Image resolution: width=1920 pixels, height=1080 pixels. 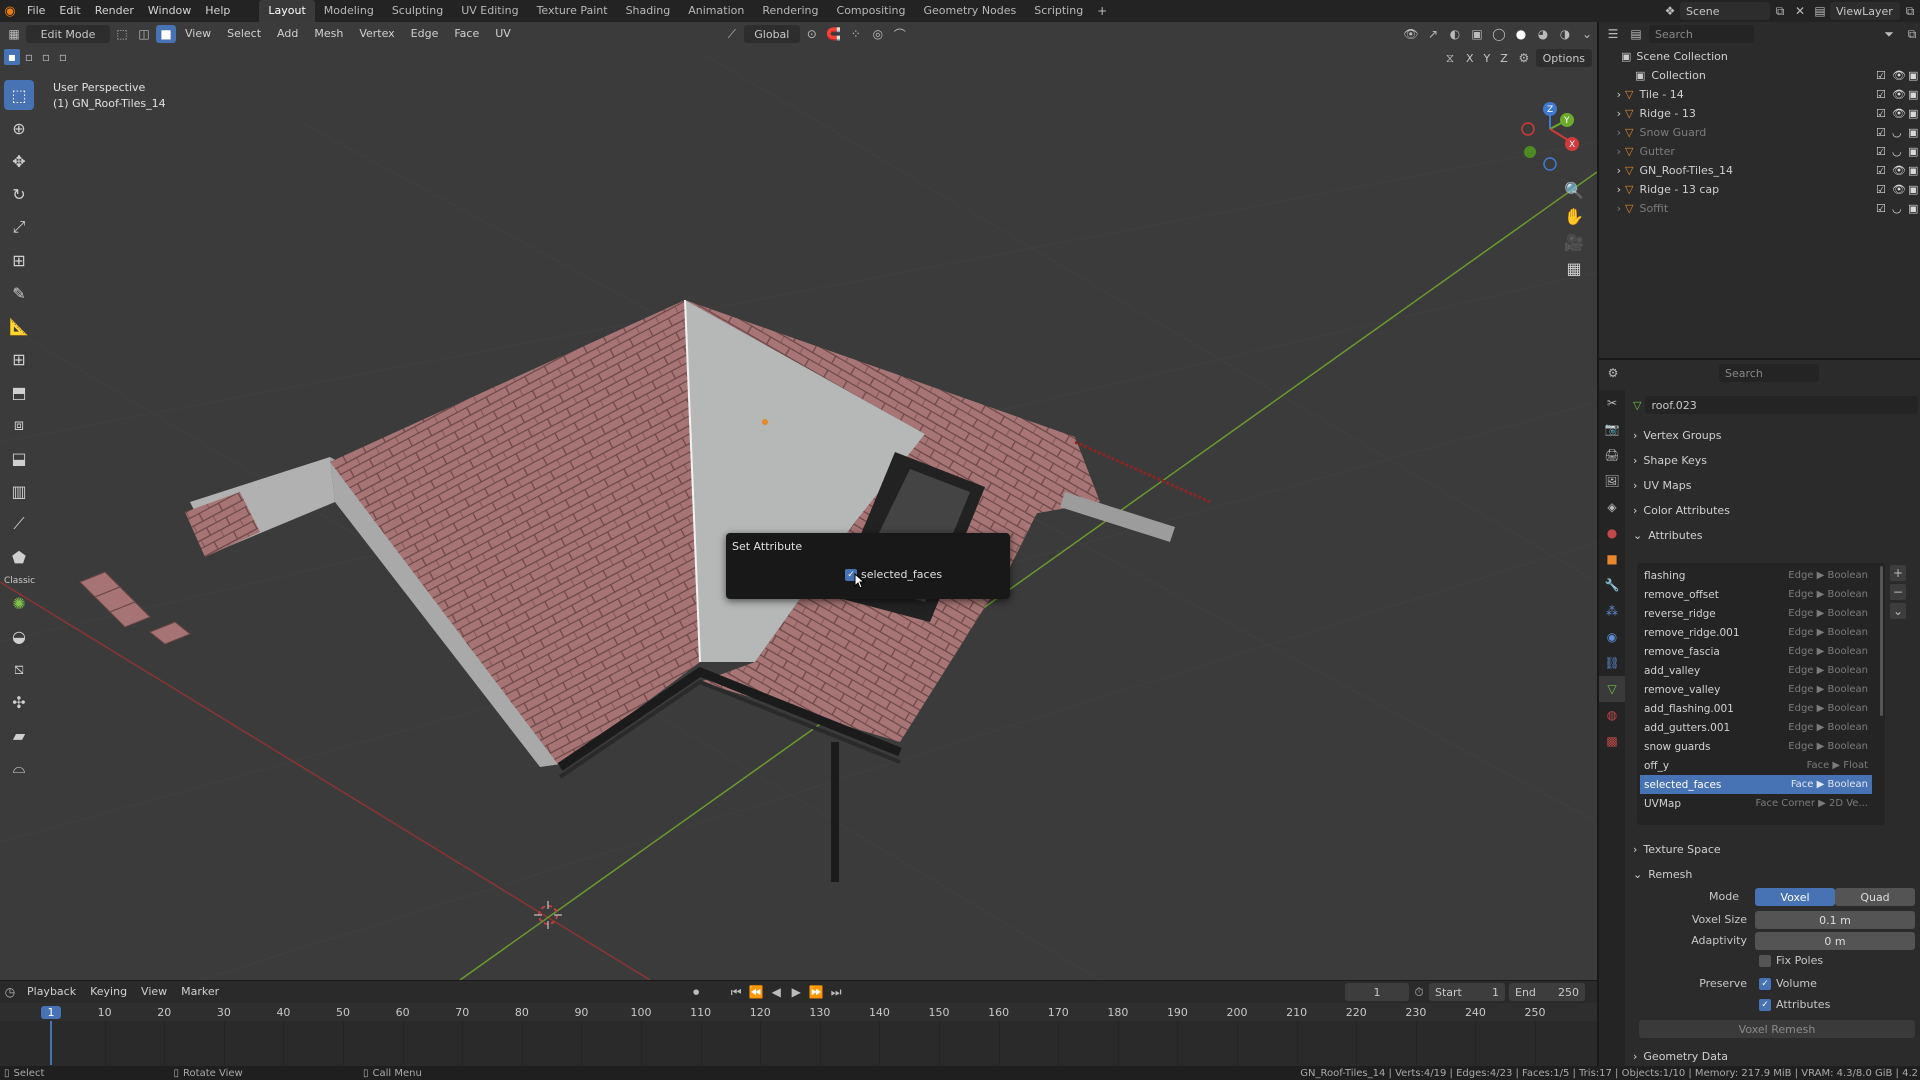 I want to click on end-frame-field: End 250, so click(x=1547, y=992).